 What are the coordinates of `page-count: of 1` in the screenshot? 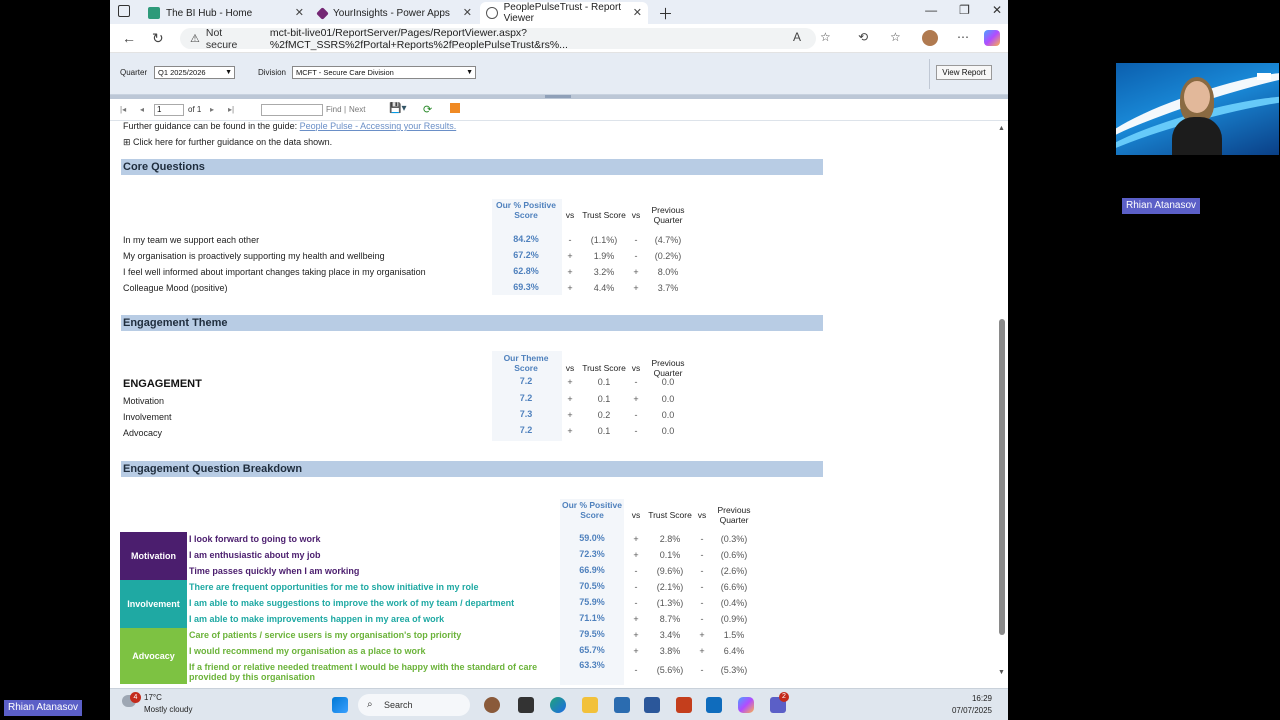 It's located at (195, 109).